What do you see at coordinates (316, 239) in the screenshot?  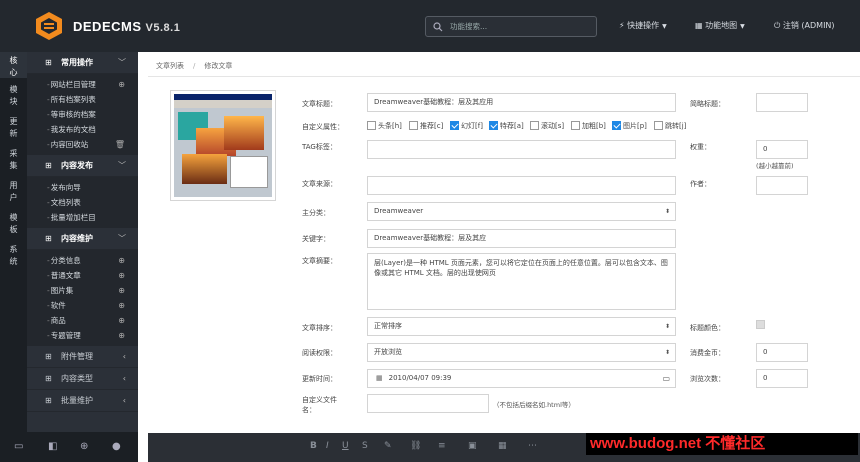 I see `keywords-label: 关键字：` at bounding box center [316, 239].